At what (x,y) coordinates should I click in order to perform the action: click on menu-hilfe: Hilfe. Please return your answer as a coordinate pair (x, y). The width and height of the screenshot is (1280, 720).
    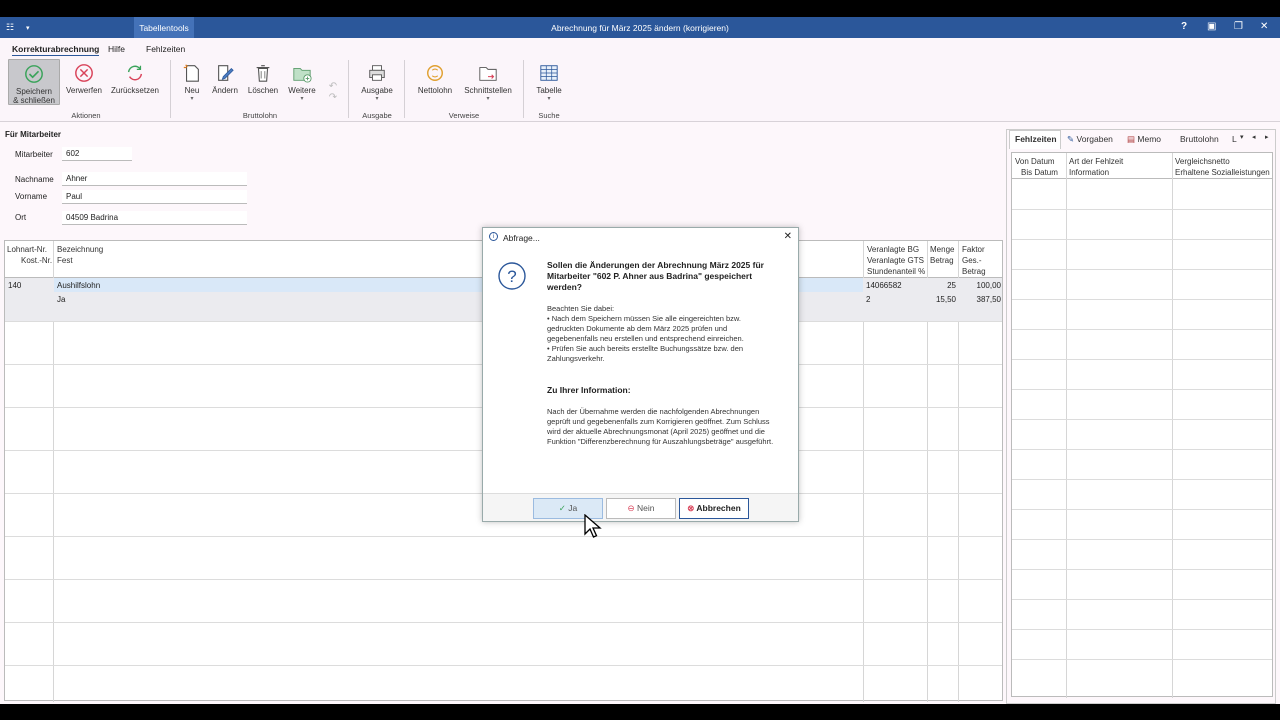
    Looking at the image, I should click on (116, 49).